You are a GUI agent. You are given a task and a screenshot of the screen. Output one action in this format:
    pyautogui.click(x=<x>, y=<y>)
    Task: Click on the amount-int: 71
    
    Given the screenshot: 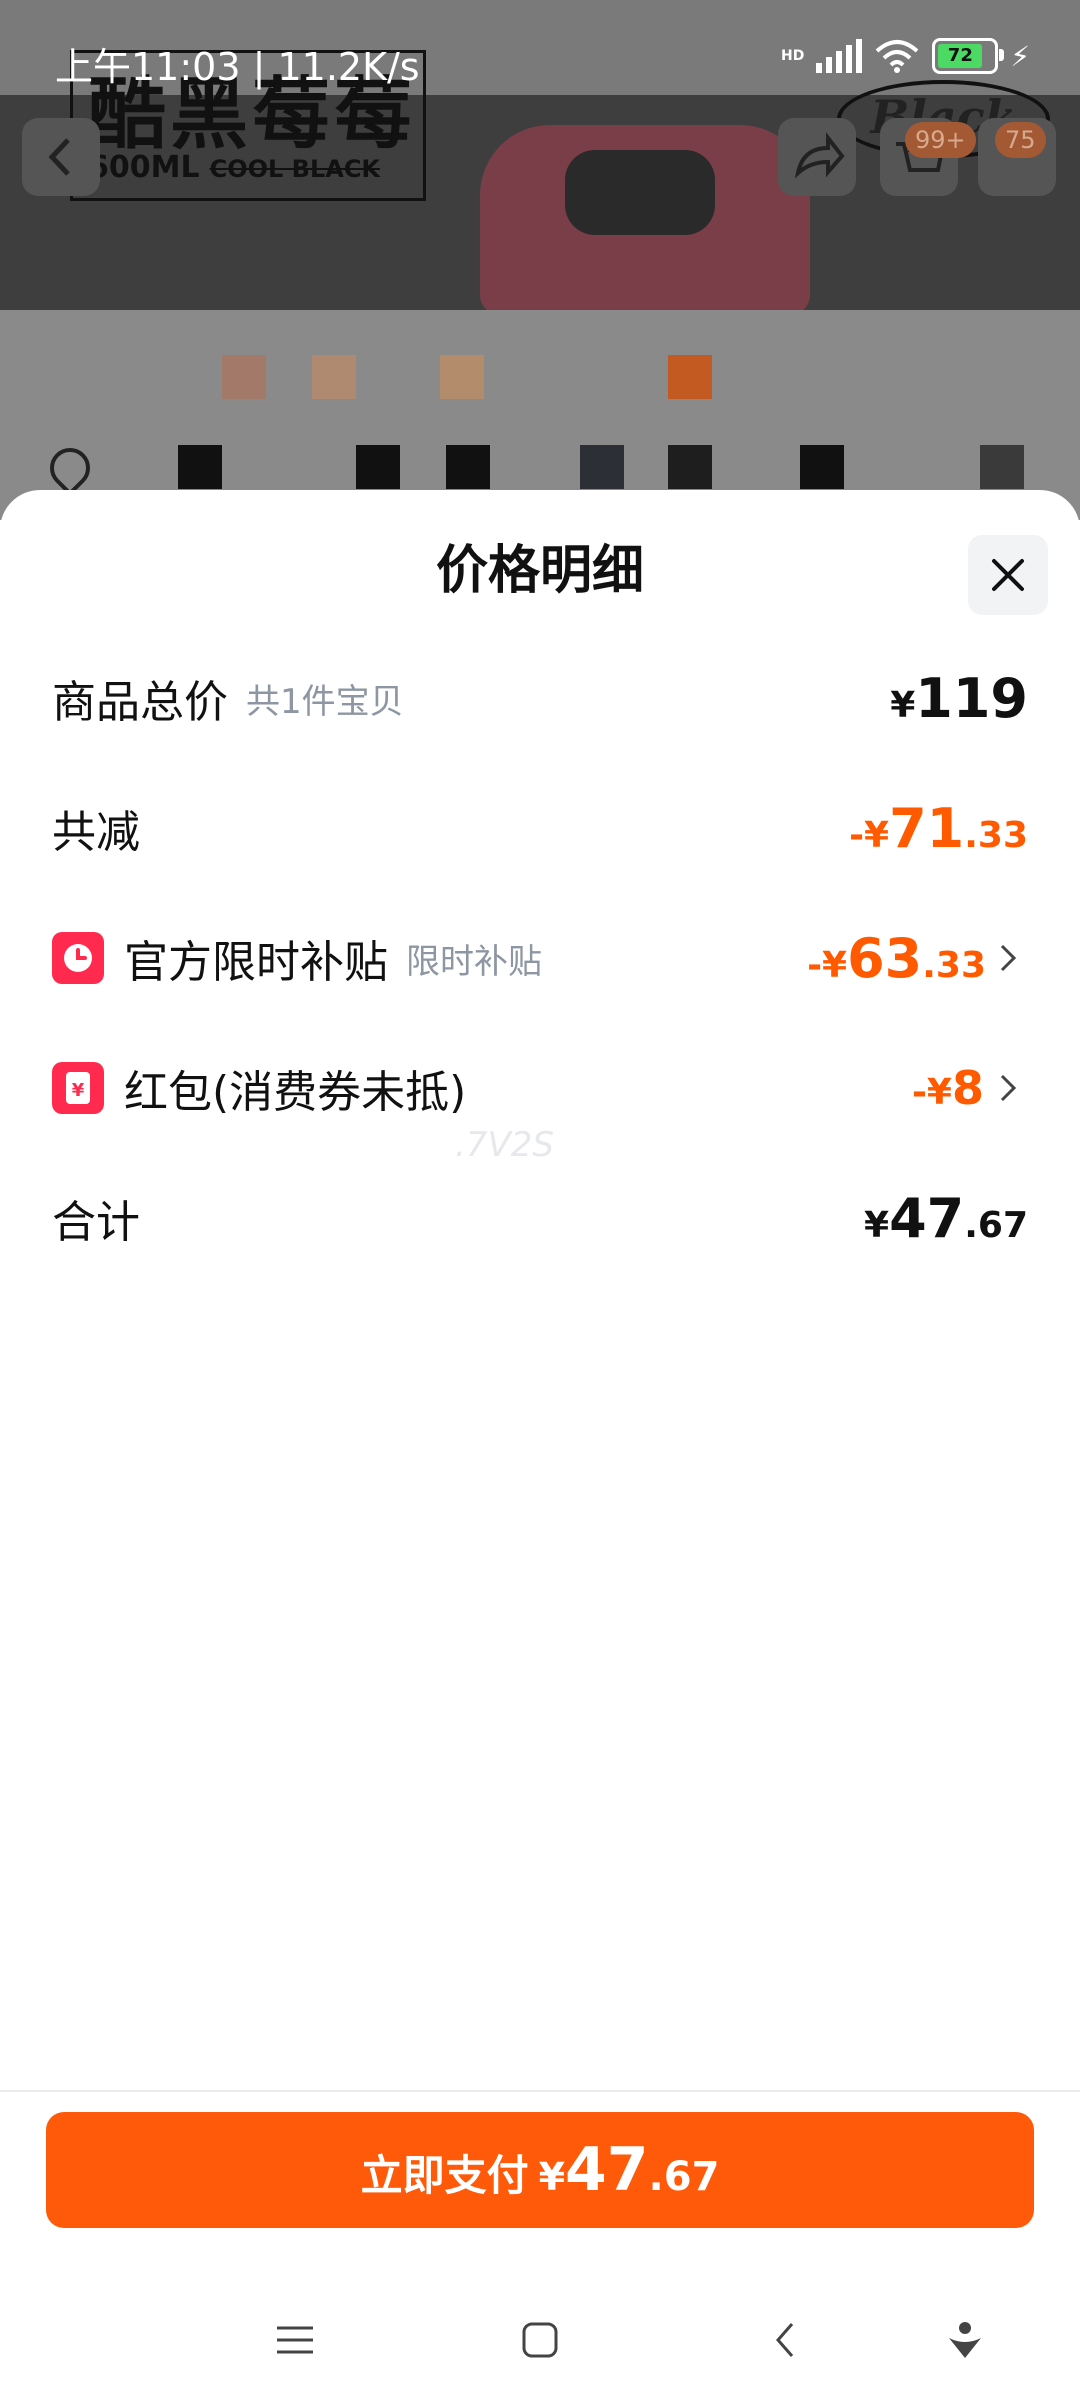 What is the action you would take?
    pyautogui.click(x=927, y=828)
    